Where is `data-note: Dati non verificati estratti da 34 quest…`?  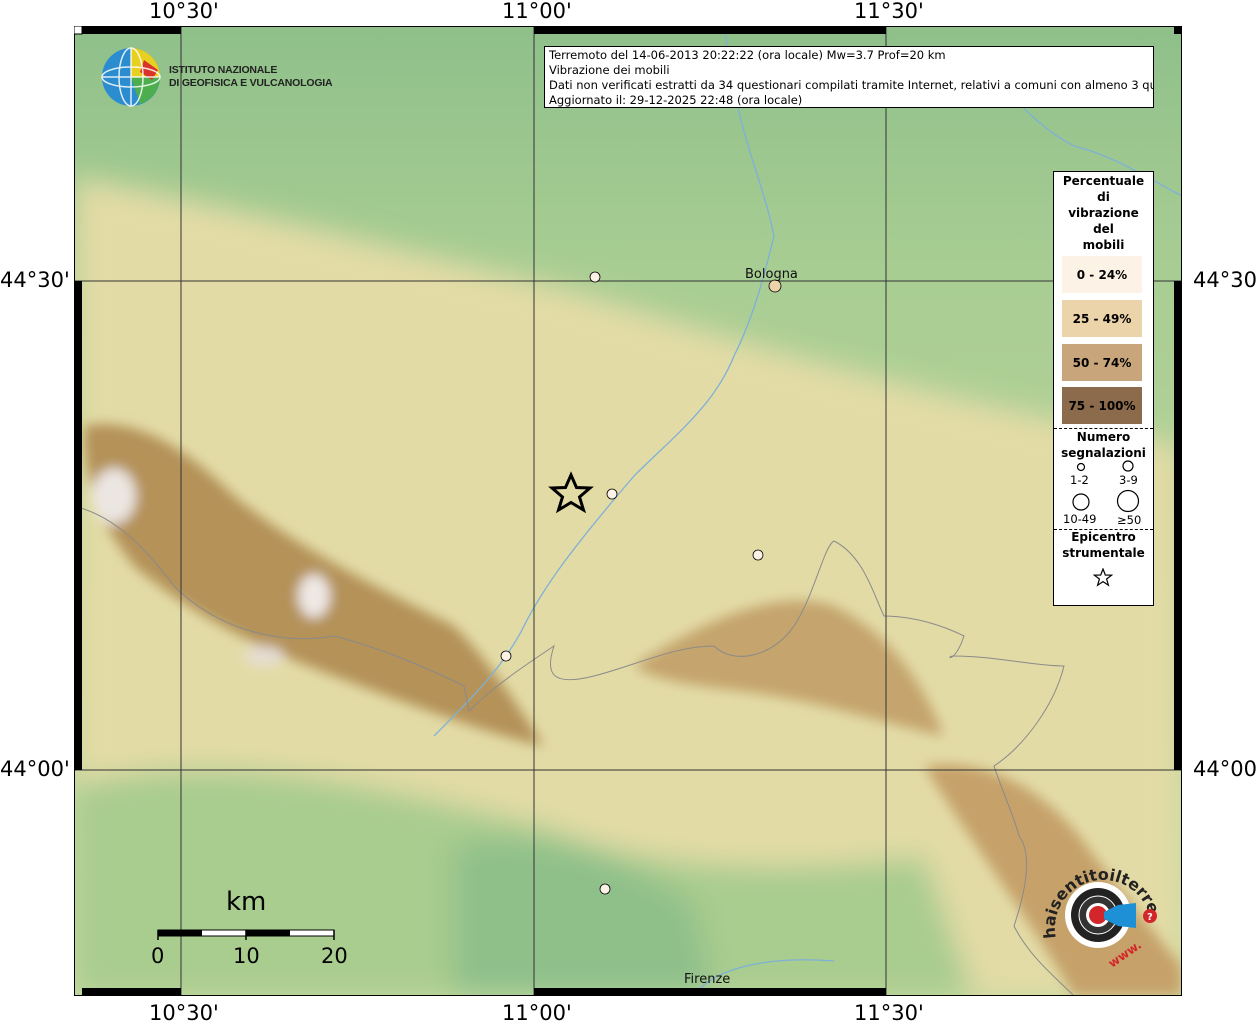
data-note: Dati non verificati estratti da 34 quest… is located at coordinates (851, 85).